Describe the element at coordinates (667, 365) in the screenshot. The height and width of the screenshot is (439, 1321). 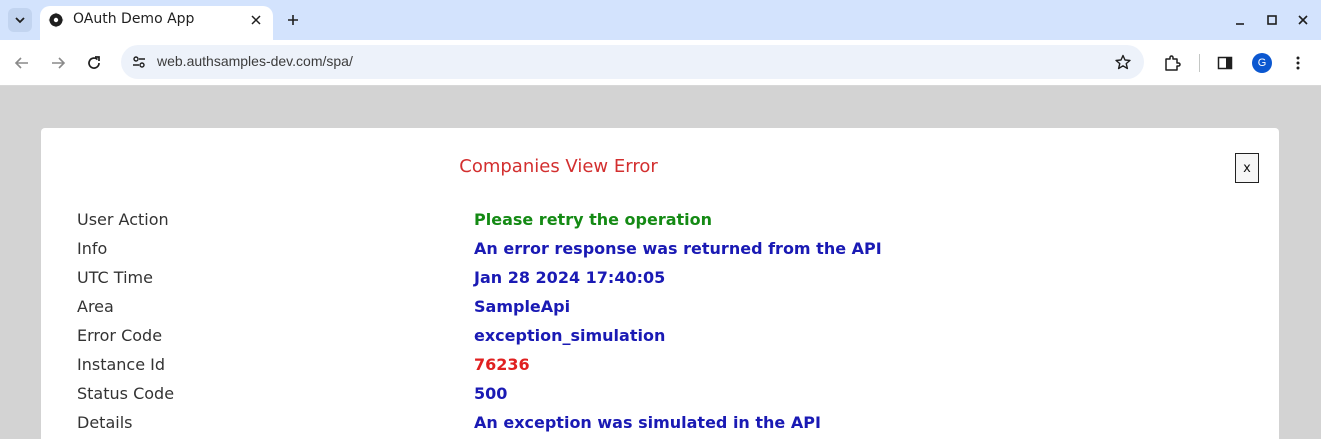
I see `error-row-instance-id: Instance Id 76236` at that location.